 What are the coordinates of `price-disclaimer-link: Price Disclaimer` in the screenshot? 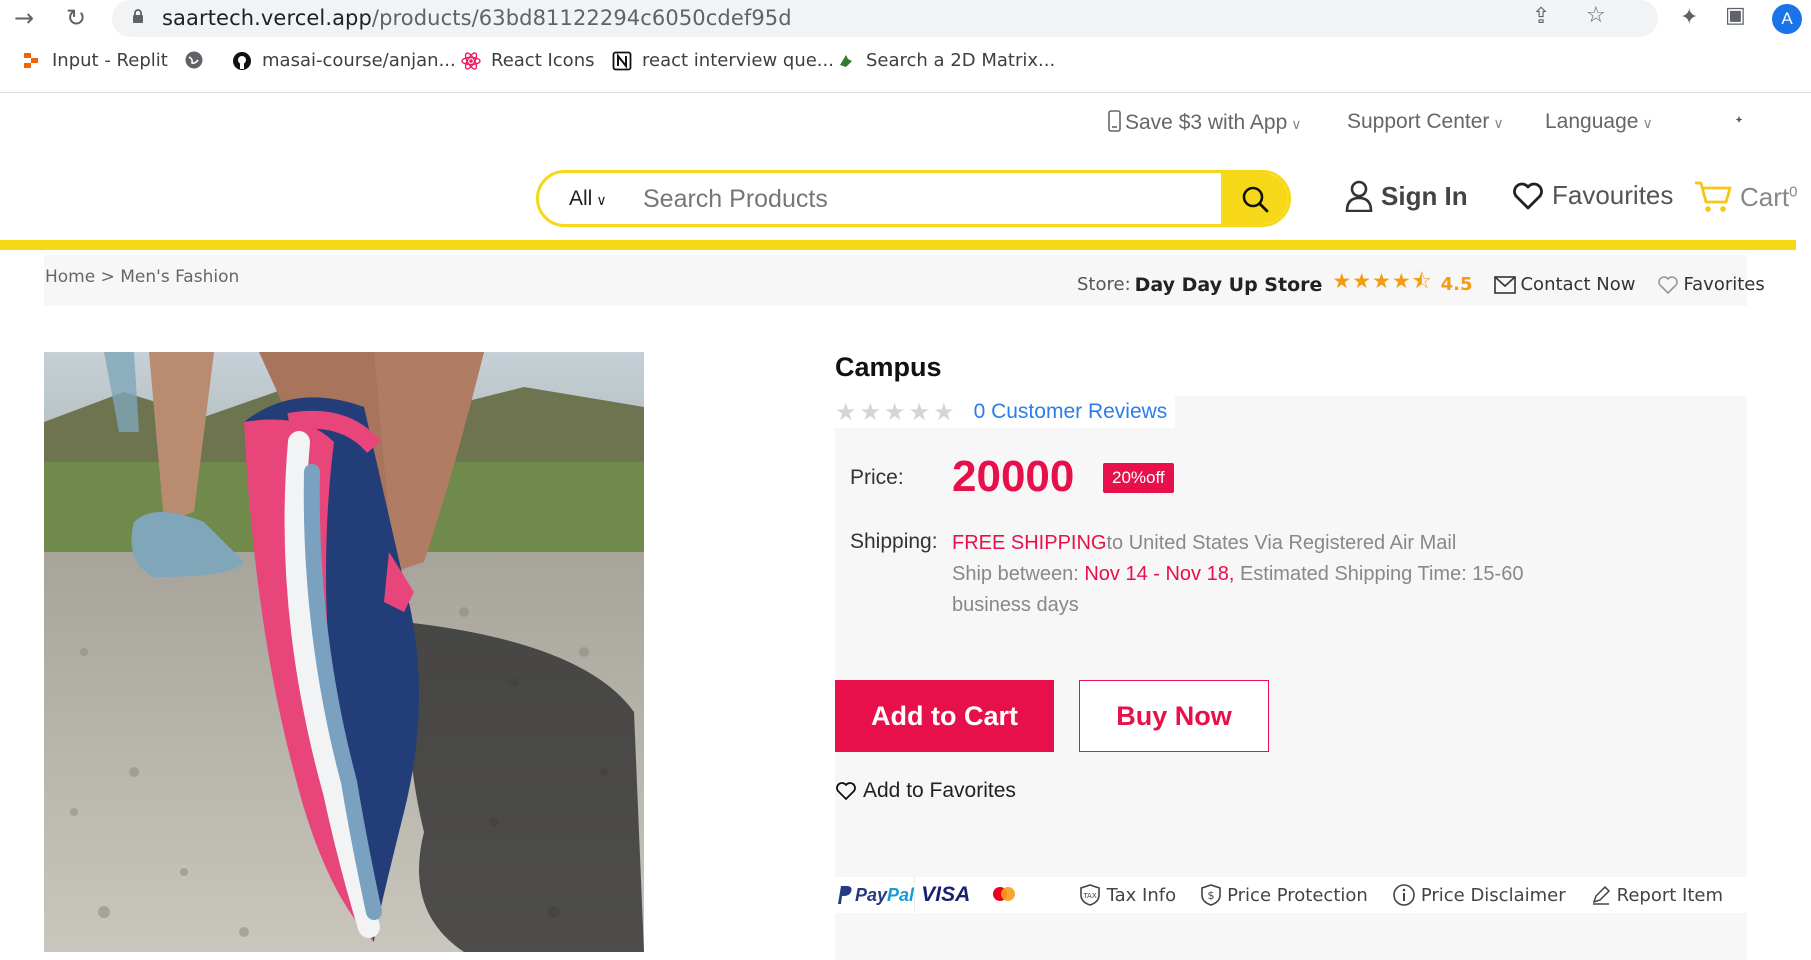 It's located at (1479, 895).